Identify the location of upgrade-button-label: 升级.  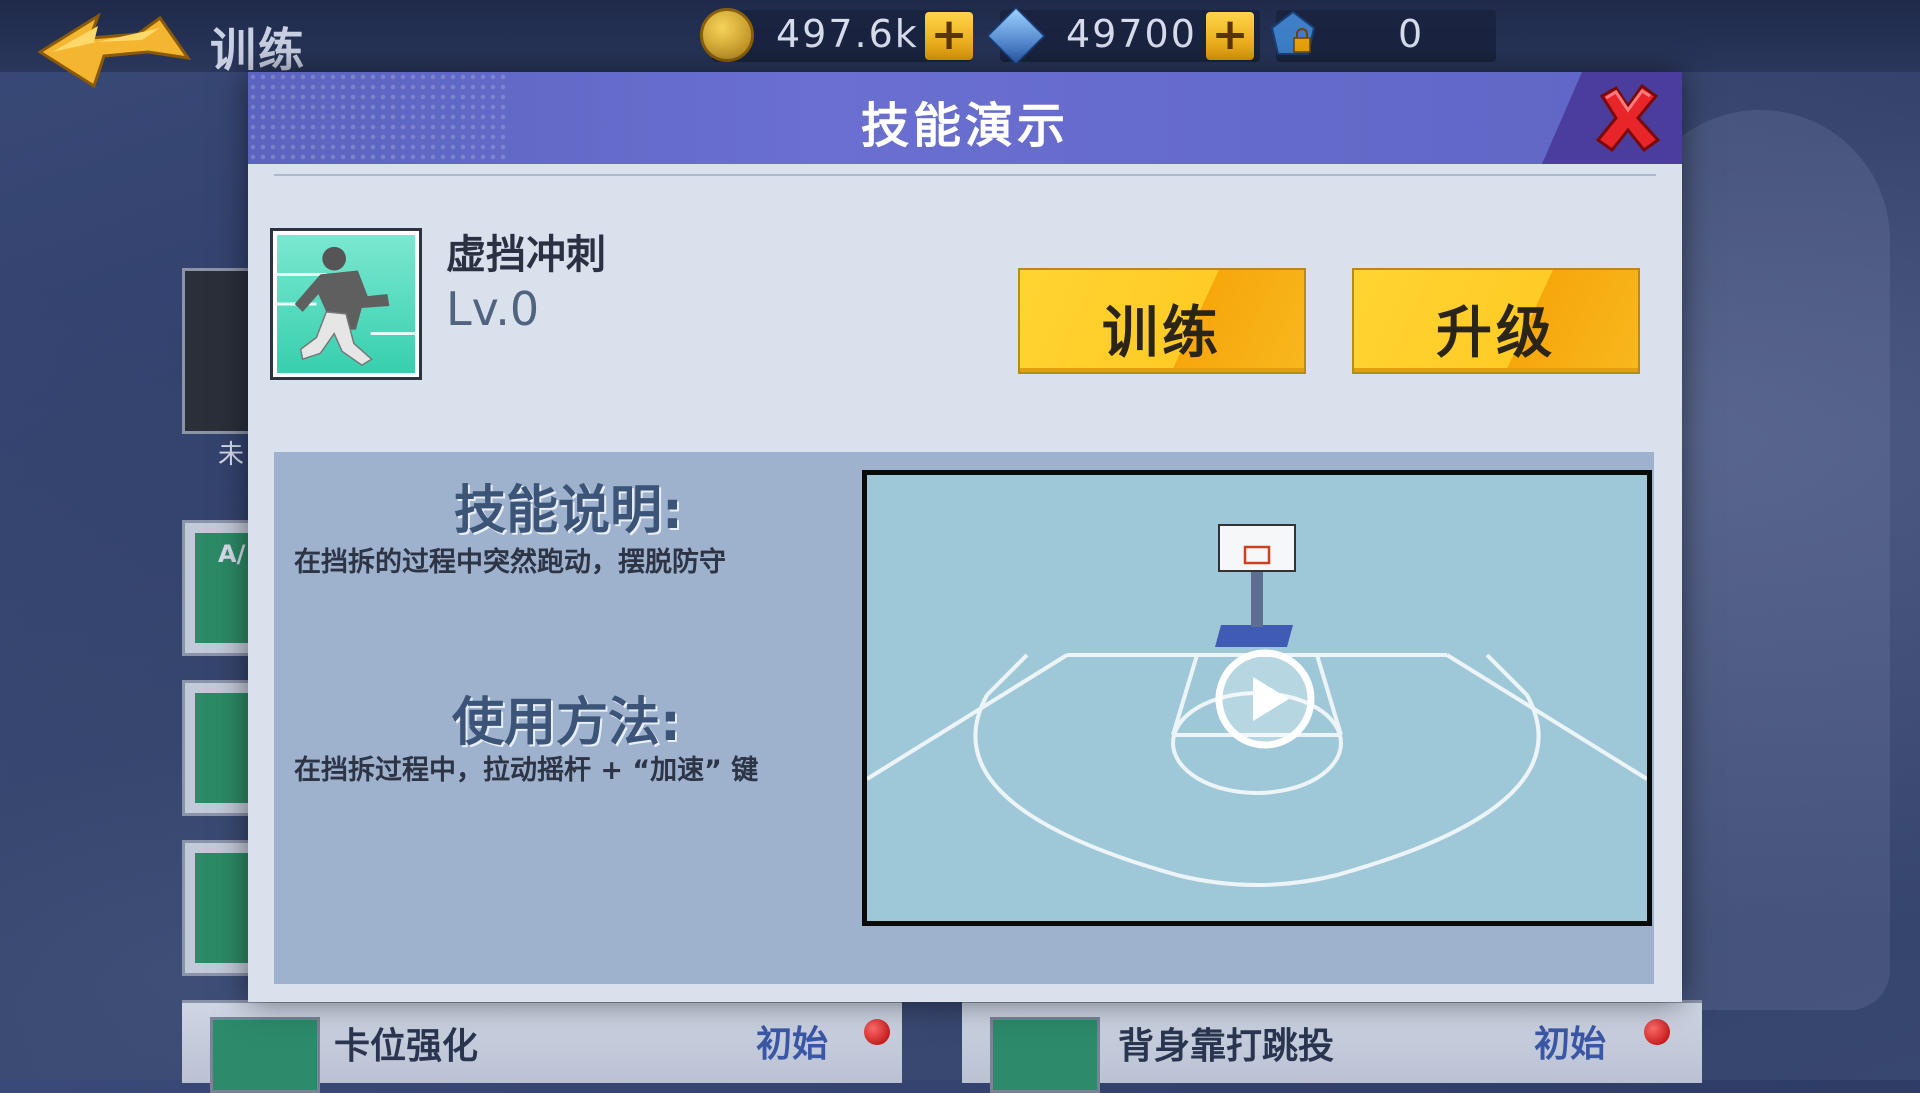
(1496, 333).